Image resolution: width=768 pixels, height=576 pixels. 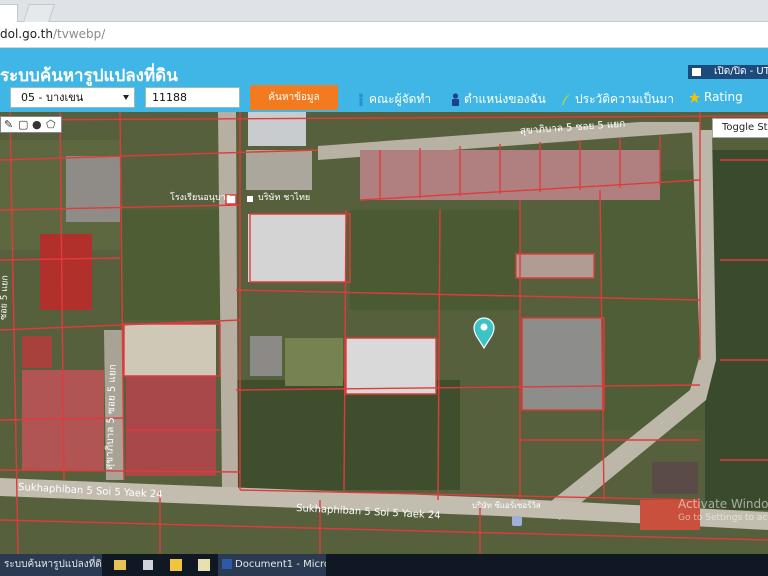 I want to click on sticky-notes-icon, so click(x=204, y=565).